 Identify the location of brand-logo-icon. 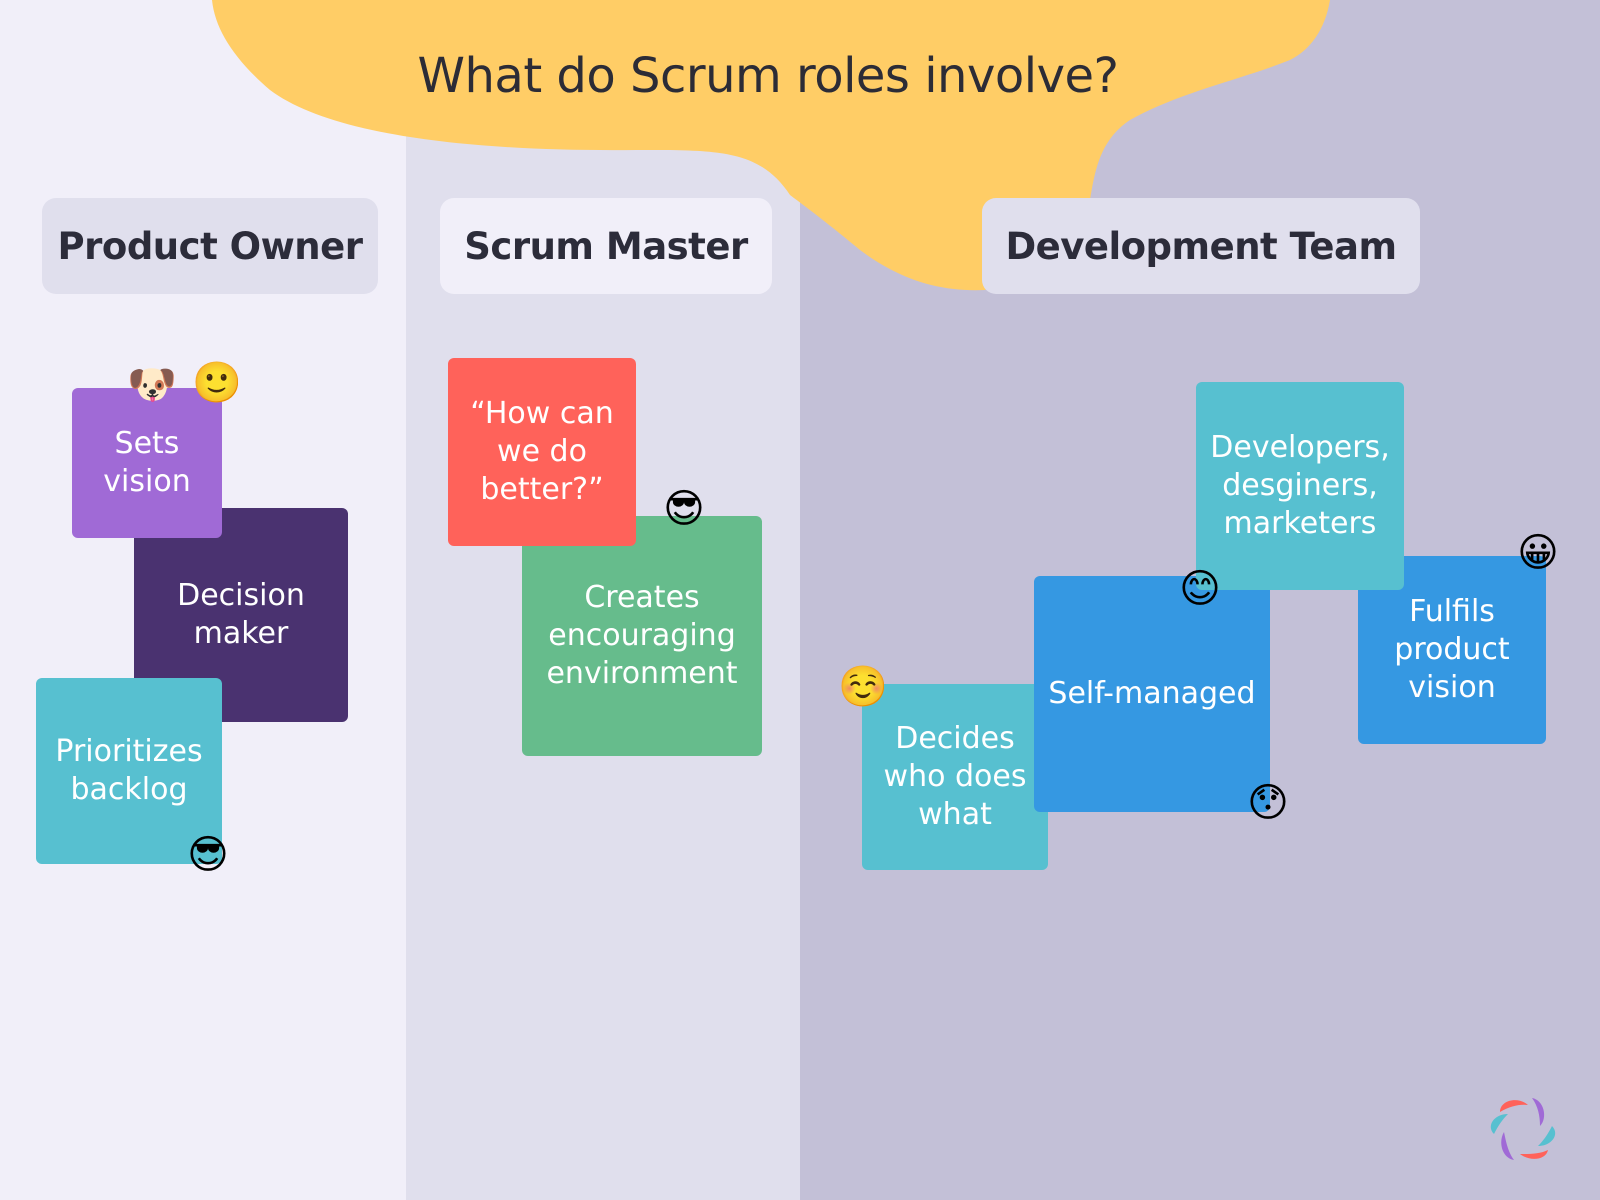
(1523, 1129).